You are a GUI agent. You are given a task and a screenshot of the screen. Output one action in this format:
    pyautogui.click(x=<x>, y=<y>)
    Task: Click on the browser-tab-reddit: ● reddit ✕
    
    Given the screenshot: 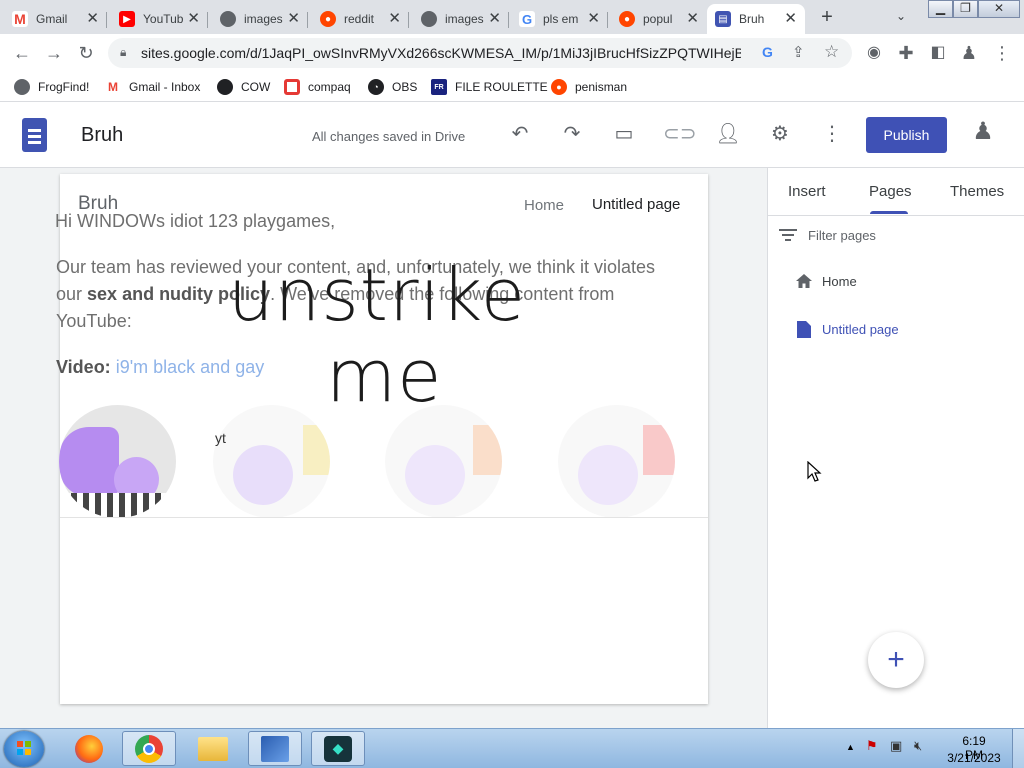 What is the action you would take?
    pyautogui.click(x=360, y=19)
    